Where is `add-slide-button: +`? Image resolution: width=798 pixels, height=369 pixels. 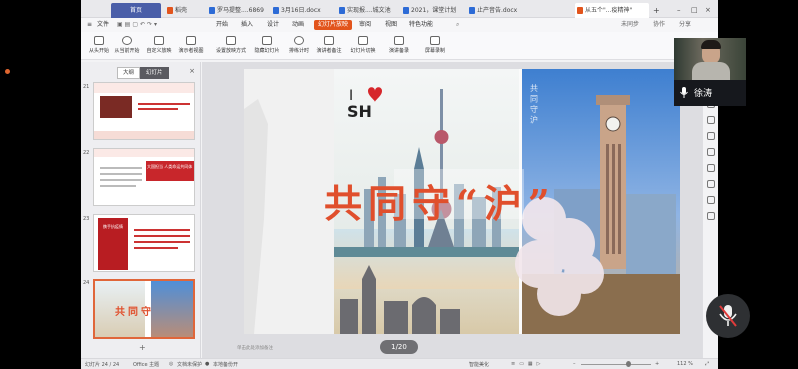
add-slide-button: + is located at coordinates (142, 347).